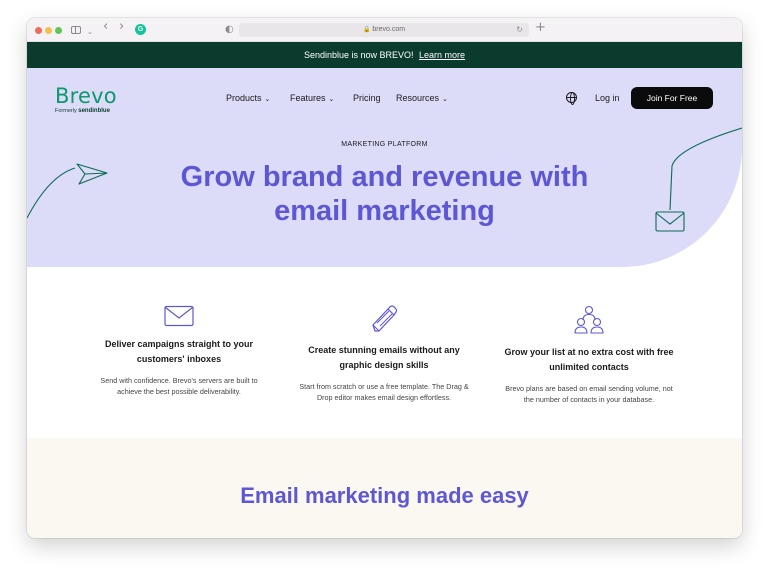 This screenshot has width=768, height=572. Describe the element at coordinates (58, 30) in the screenshot. I see `maximize-window-button` at that location.